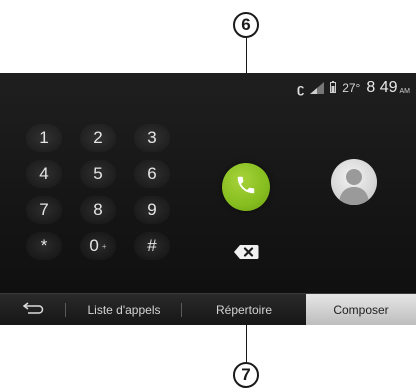 The height and width of the screenshot is (392, 416). What do you see at coordinates (98, 246) in the screenshot?
I see `key-0: 0 +` at bounding box center [98, 246].